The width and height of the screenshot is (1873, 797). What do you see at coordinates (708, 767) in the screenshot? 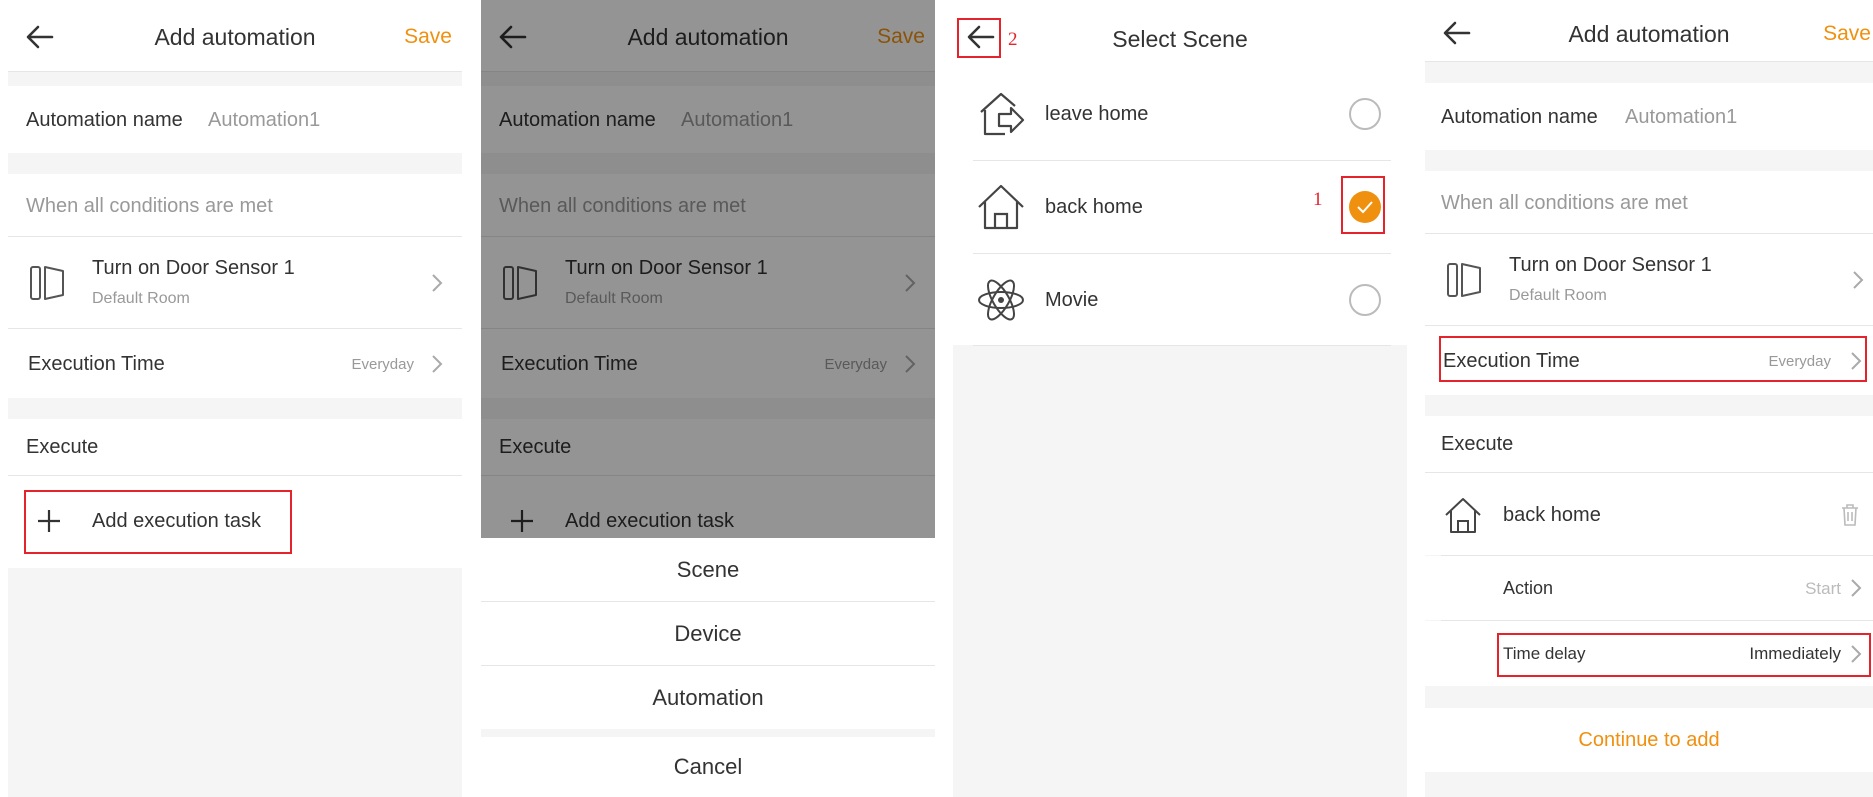
I see `sheet-cancel-button: Cancel` at bounding box center [708, 767].